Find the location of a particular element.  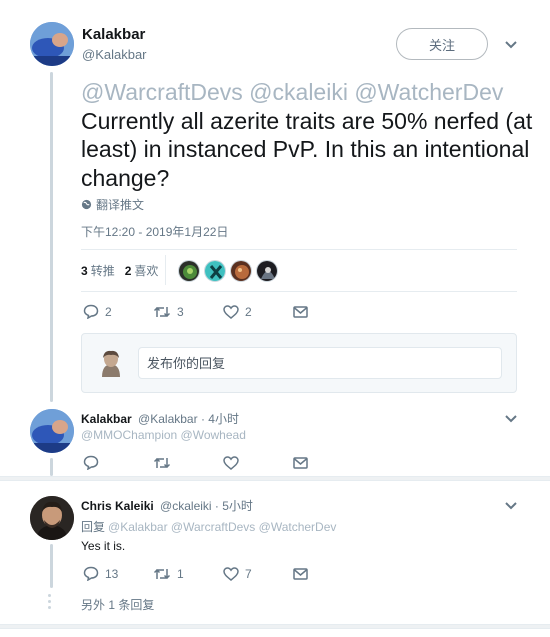

follow-button: 关注 is located at coordinates (442, 44).